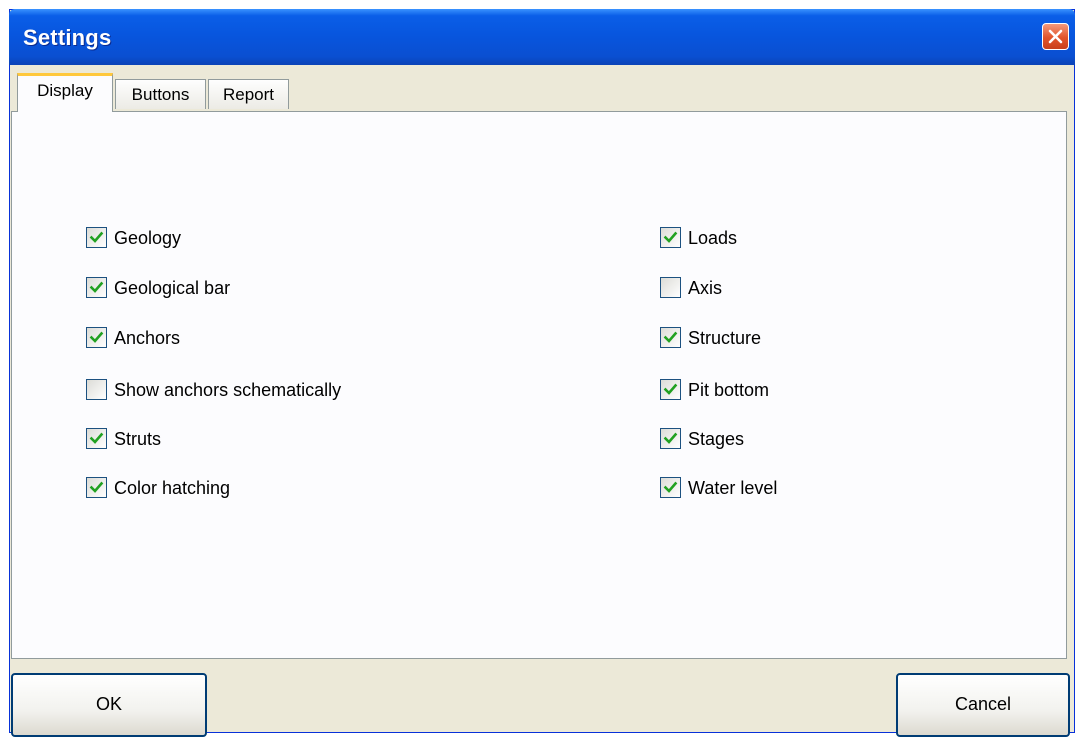  I want to click on tab-strip: Display Buttons Report, so click(542, 89).